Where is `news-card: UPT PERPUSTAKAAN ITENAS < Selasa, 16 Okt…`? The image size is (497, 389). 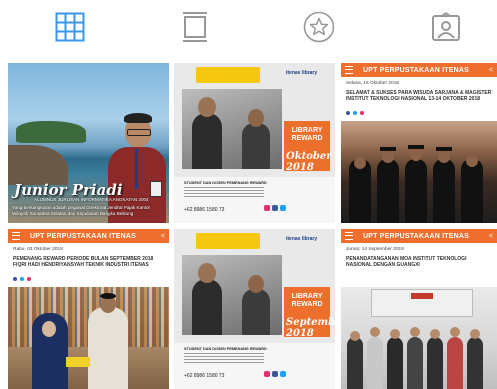
news-card: UPT PERPUSTAKAAN ITENAS < Selasa, 16 Okt… is located at coordinates (419, 143).